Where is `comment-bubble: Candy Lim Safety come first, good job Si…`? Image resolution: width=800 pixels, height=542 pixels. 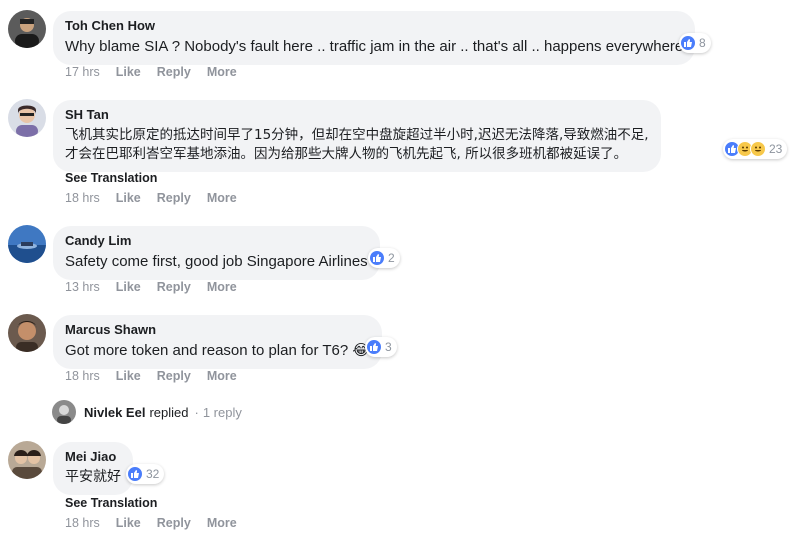 comment-bubble: Candy Lim Safety come first, good job Si… is located at coordinates (216, 253).